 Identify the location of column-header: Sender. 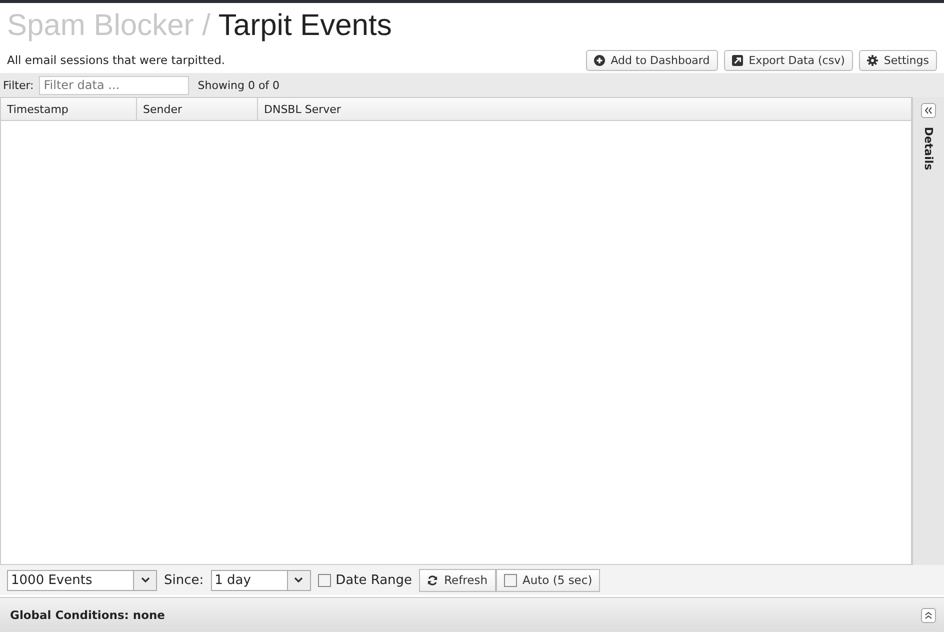
(197, 109).